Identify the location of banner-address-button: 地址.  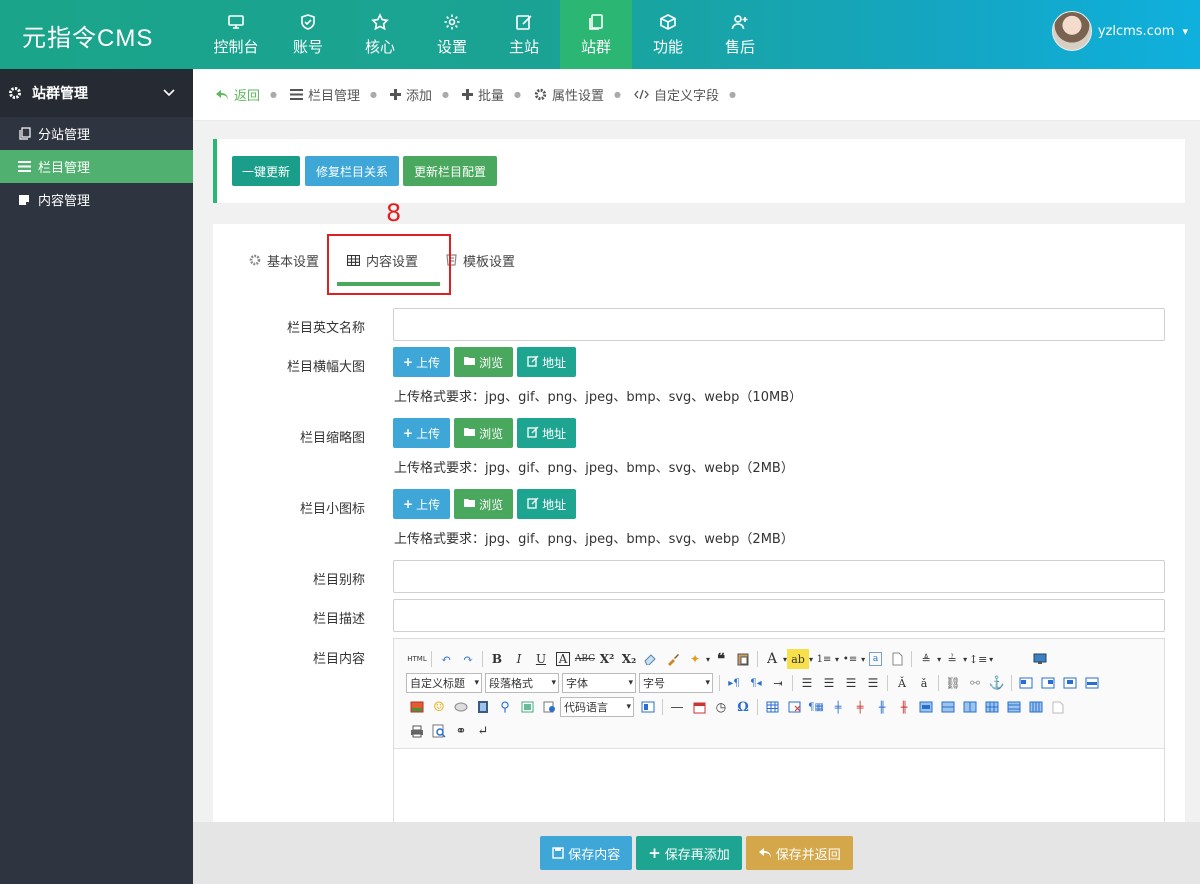
(547, 362).